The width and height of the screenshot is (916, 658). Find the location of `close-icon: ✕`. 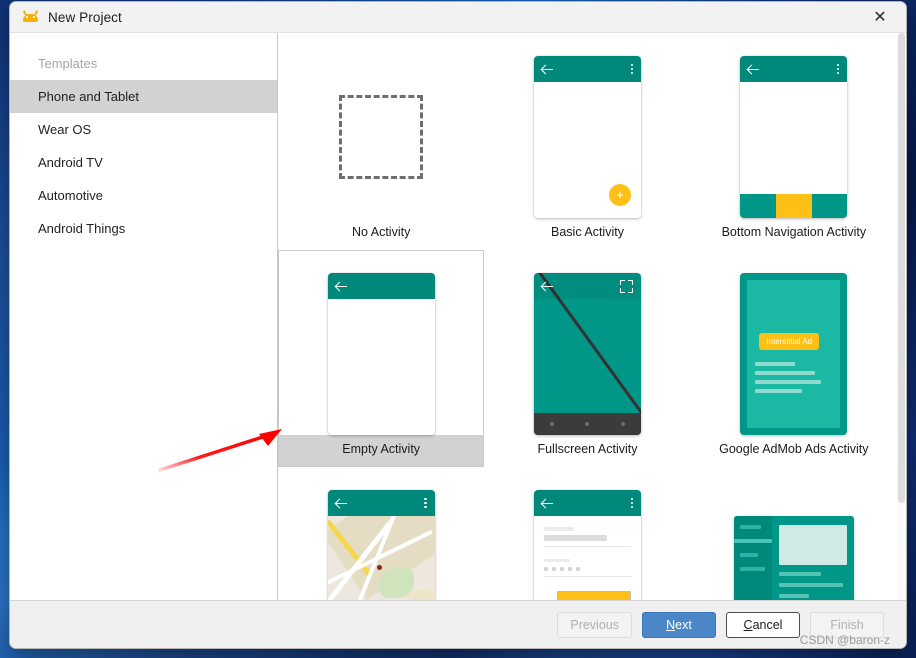

close-icon: ✕ is located at coordinates (880, 17).